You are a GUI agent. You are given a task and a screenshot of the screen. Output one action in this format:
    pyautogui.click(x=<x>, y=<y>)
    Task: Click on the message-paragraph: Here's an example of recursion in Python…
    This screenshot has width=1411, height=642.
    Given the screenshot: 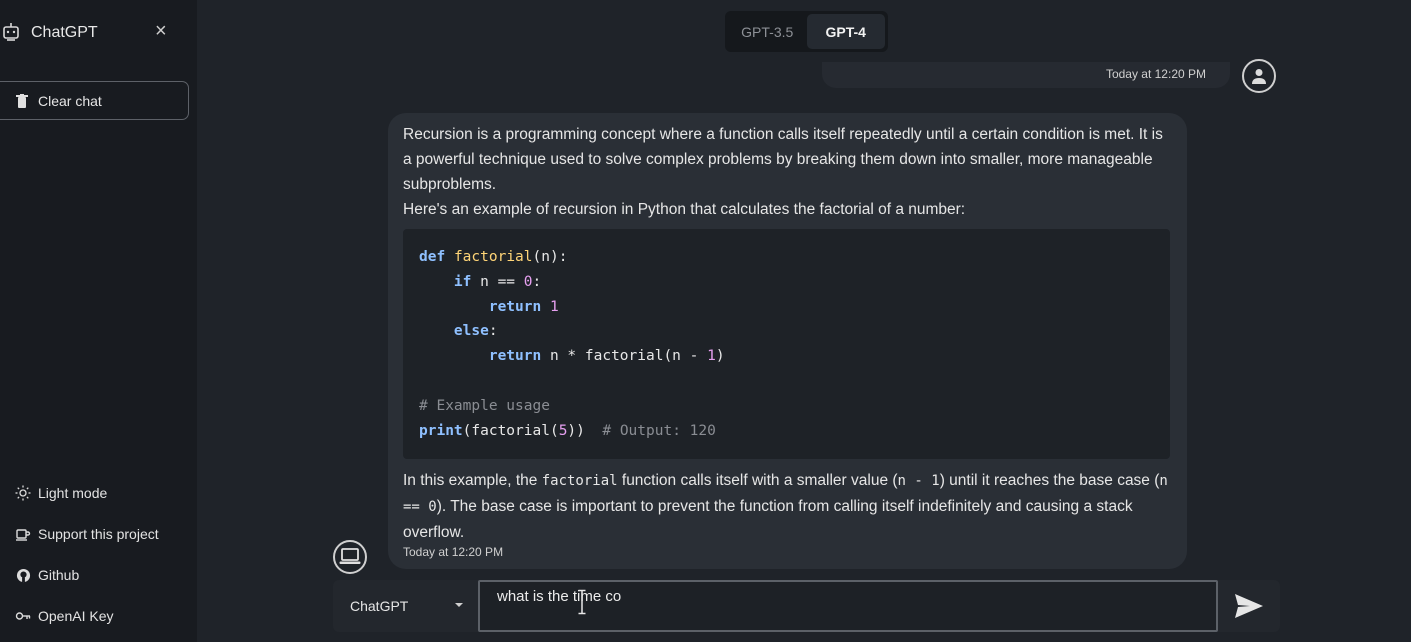 What is the action you would take?
    pyautogui.click(x=684, y=209)
    